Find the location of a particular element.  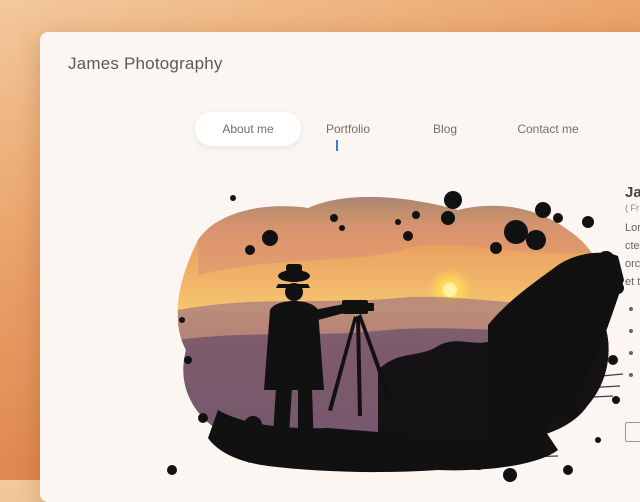

text-cursor is located at coordinates (337, 145).